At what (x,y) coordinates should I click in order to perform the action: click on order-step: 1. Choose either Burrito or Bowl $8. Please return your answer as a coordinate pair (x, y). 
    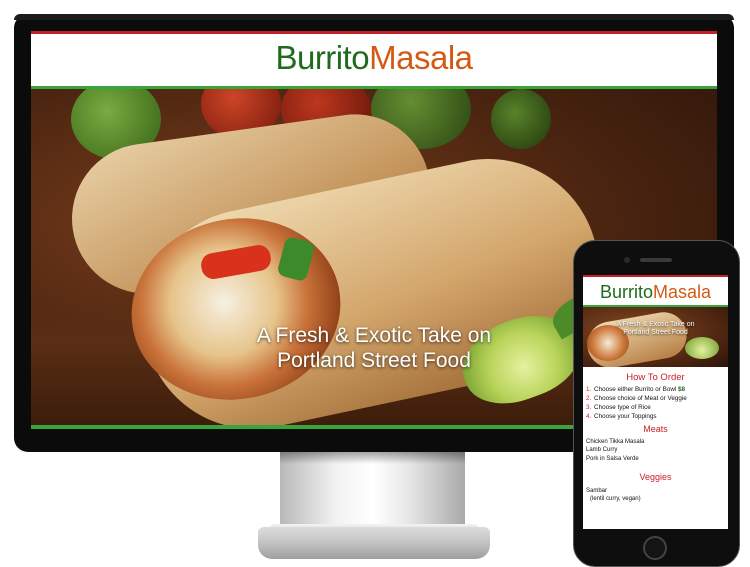
    Looking at the image, I should click on (656, 389).